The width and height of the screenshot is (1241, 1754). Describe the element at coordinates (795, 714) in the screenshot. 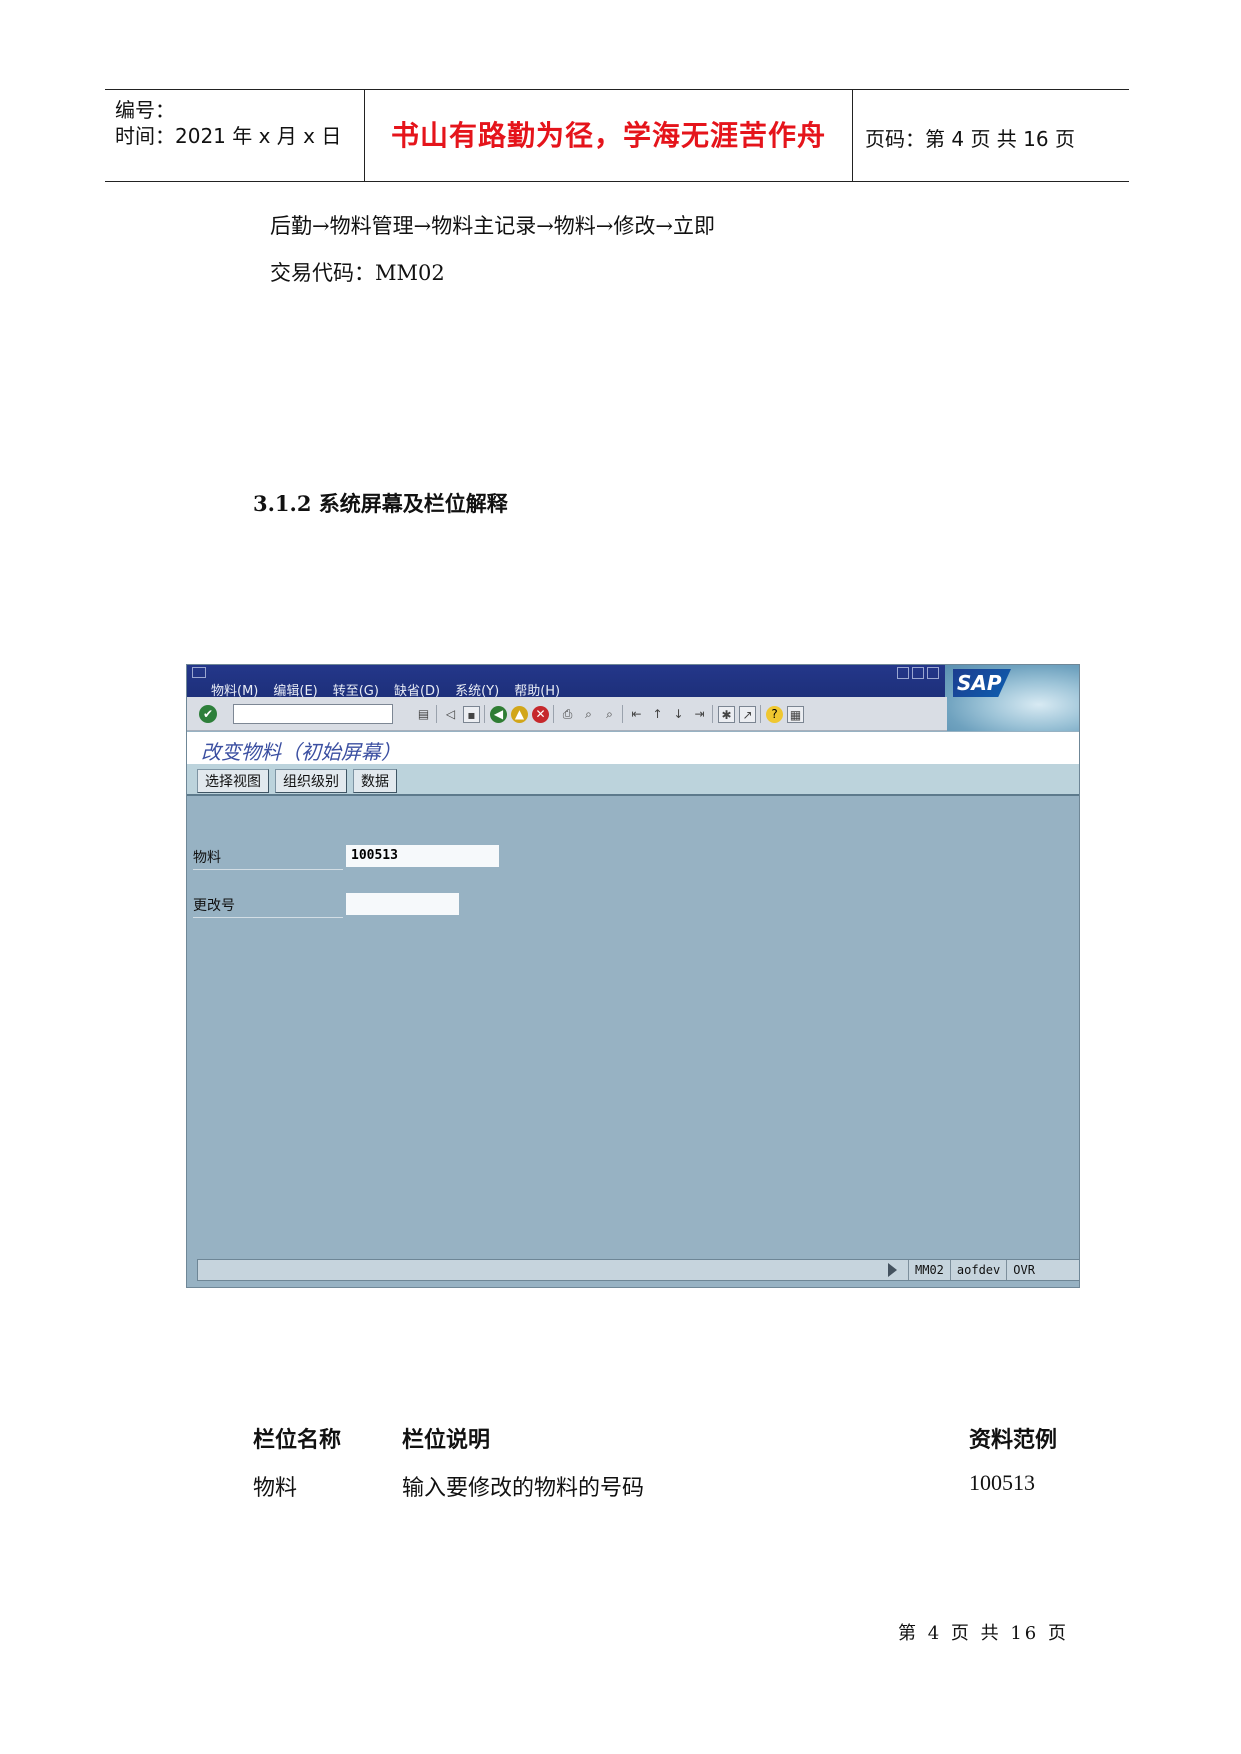

I see `layout-menu-icon: ▦` at that location.